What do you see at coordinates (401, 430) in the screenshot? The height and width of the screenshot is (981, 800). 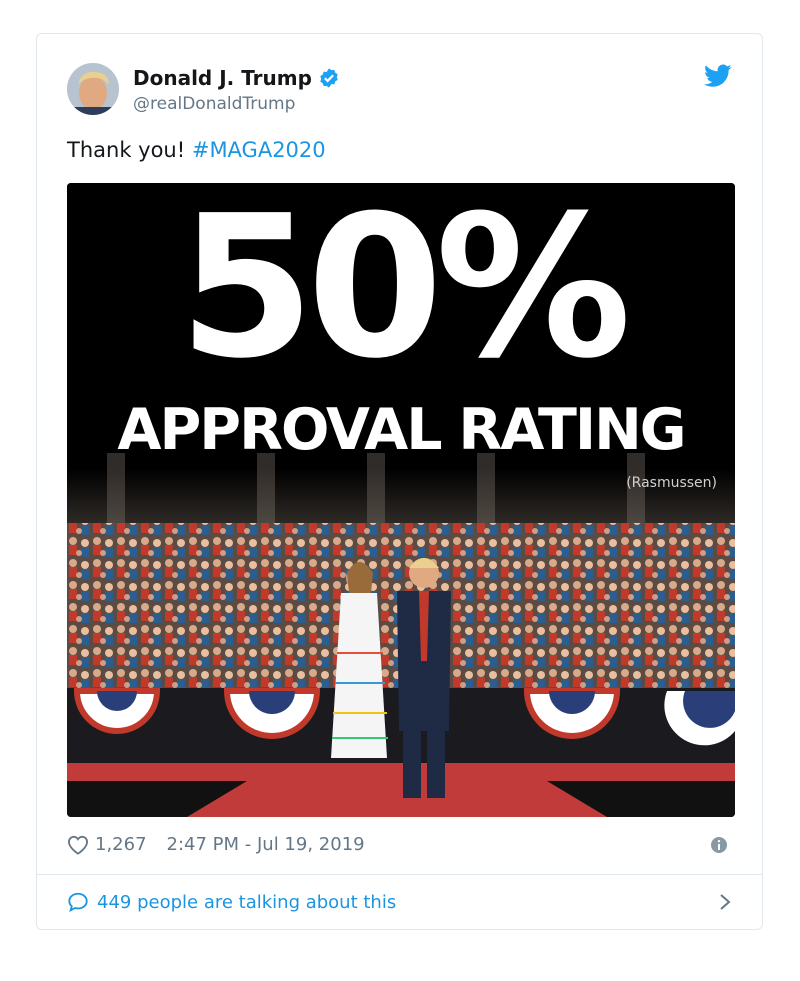 I see `media-subheadline: APPROVAL RATING` at bounding box center [401, 430].